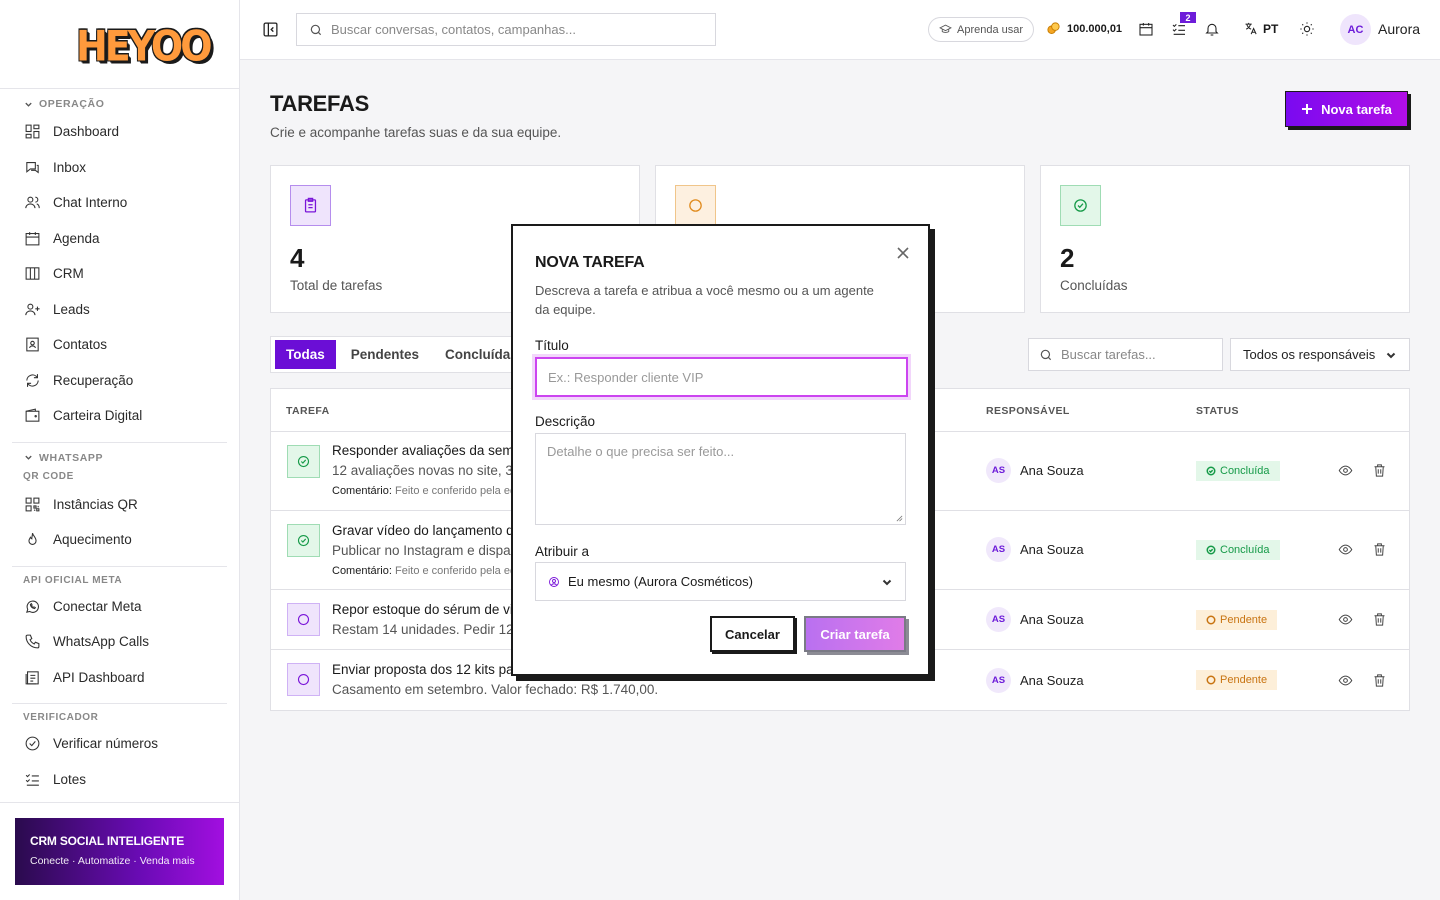 The width and height of the screenshot is (1440, 900). Describe the element at coordinates (899, 518) in the screenshot. I see `resize-handle-icon` at that location.